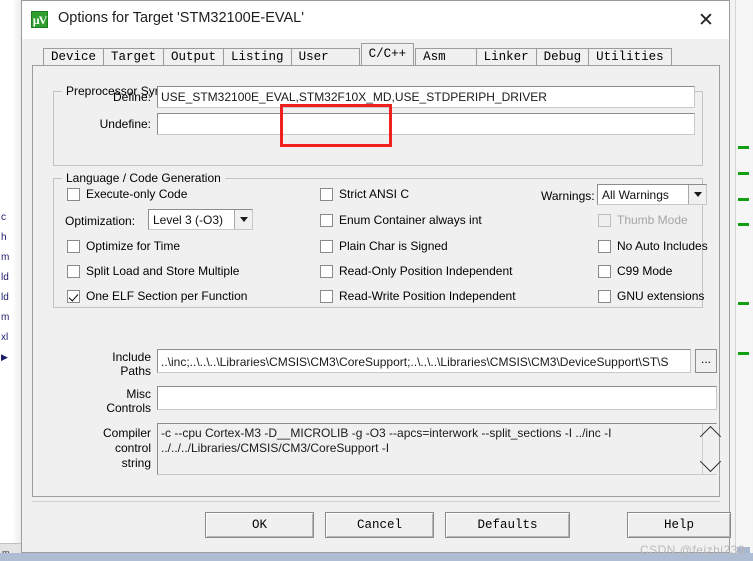  I want to click on checkbox-execute-only-code: Execute-only Code, so click(127, 194).